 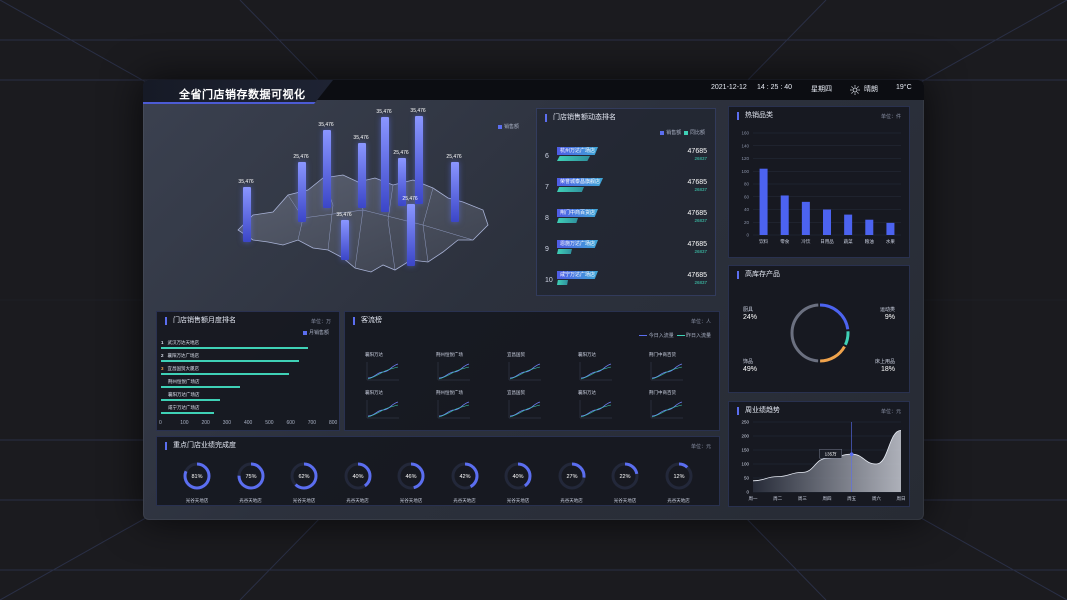 I want to click on x-tick-label: 周六, so click(x=876, y=498).